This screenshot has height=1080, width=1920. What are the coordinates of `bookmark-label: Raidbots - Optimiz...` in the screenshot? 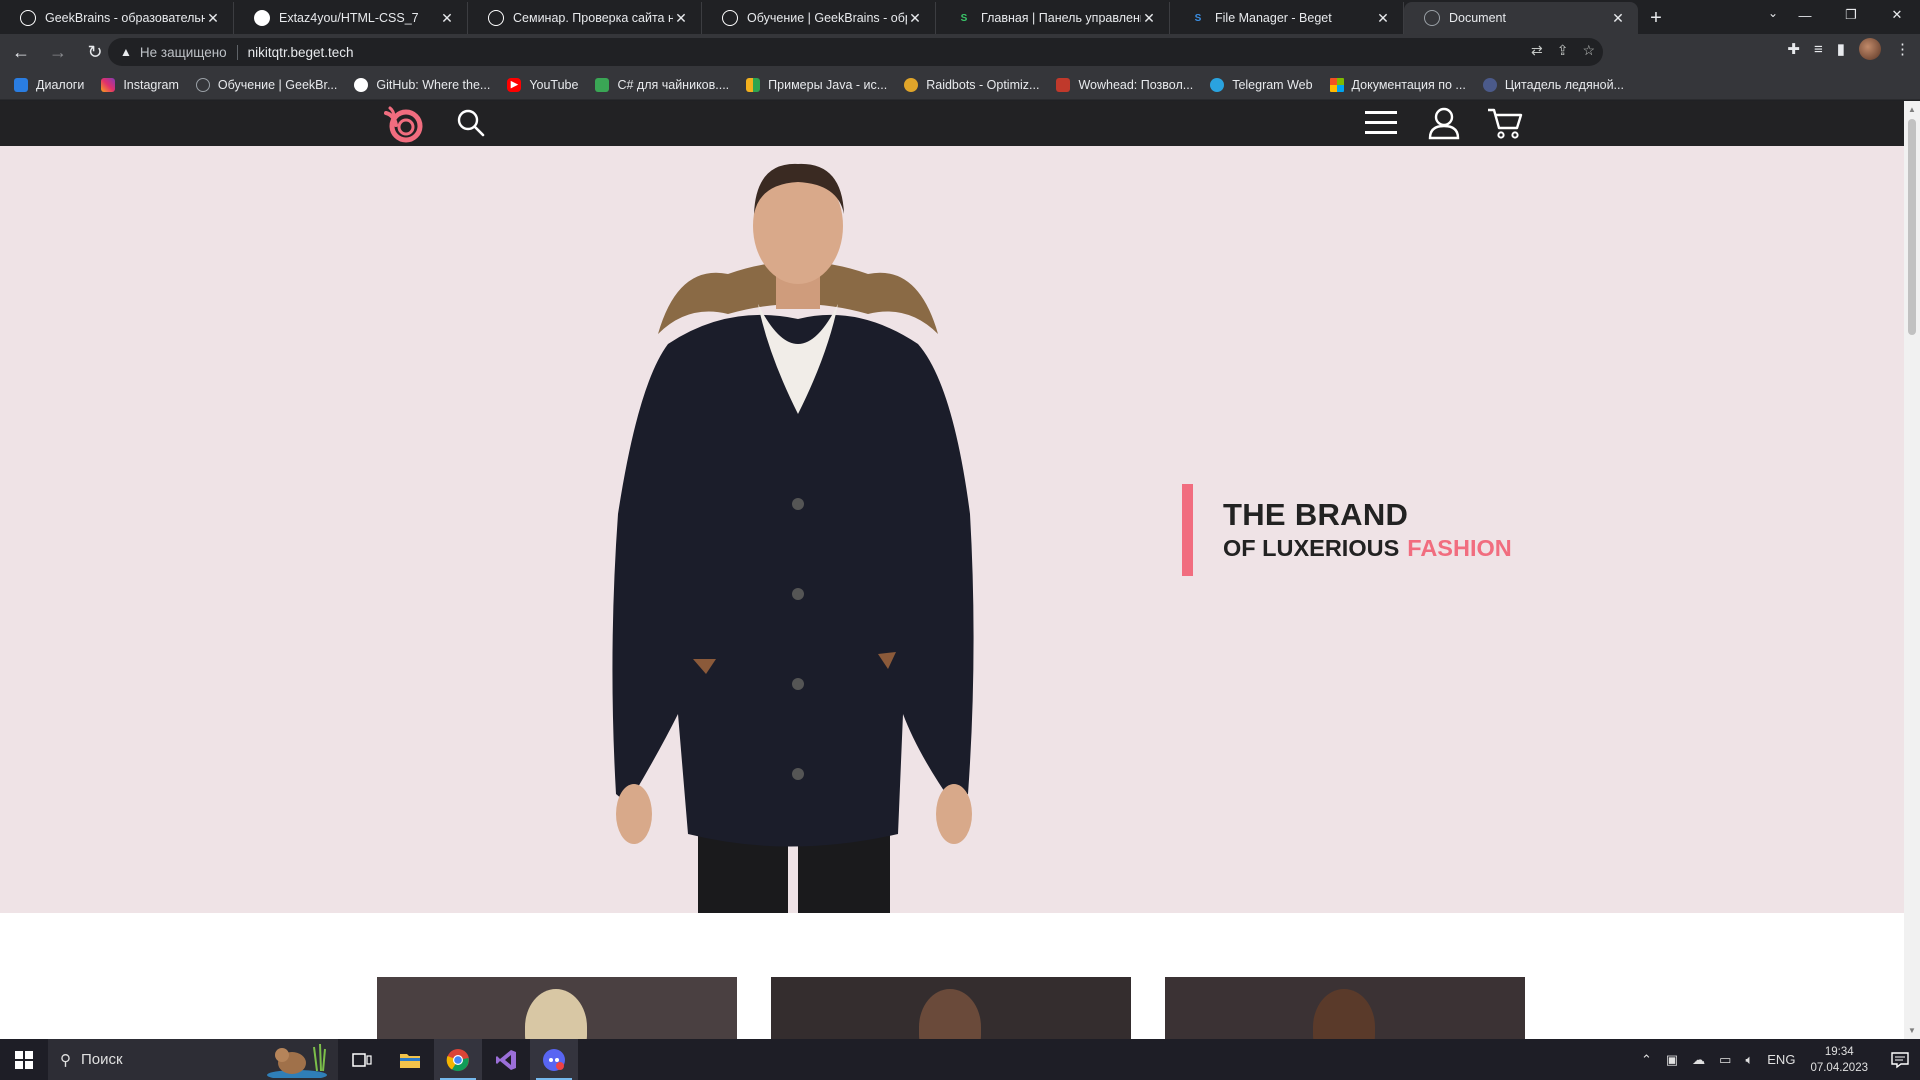 It's located at (983, 84).